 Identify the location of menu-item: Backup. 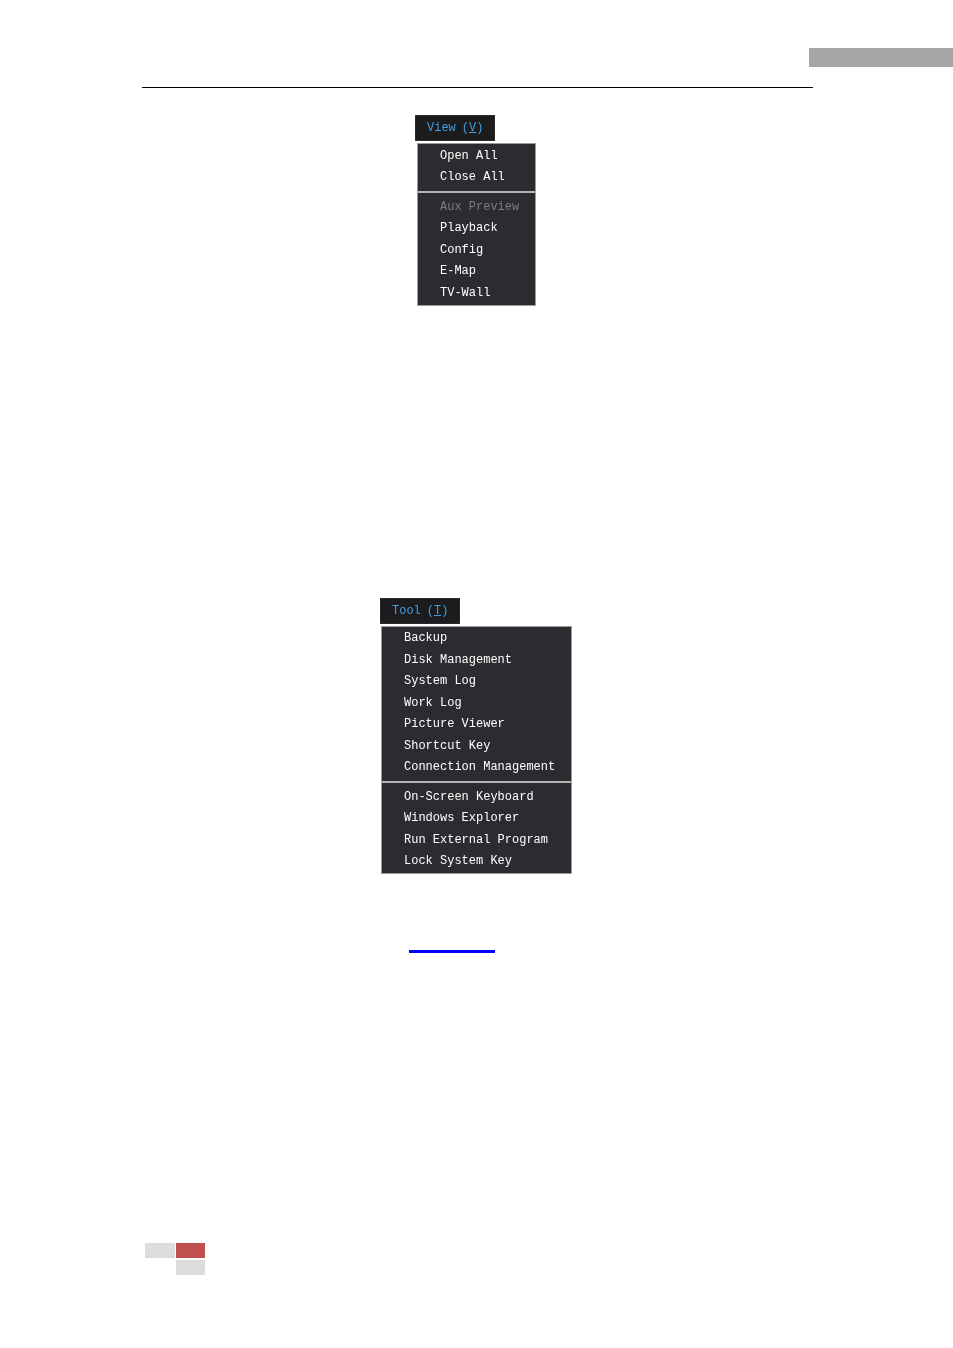
(477, 638).